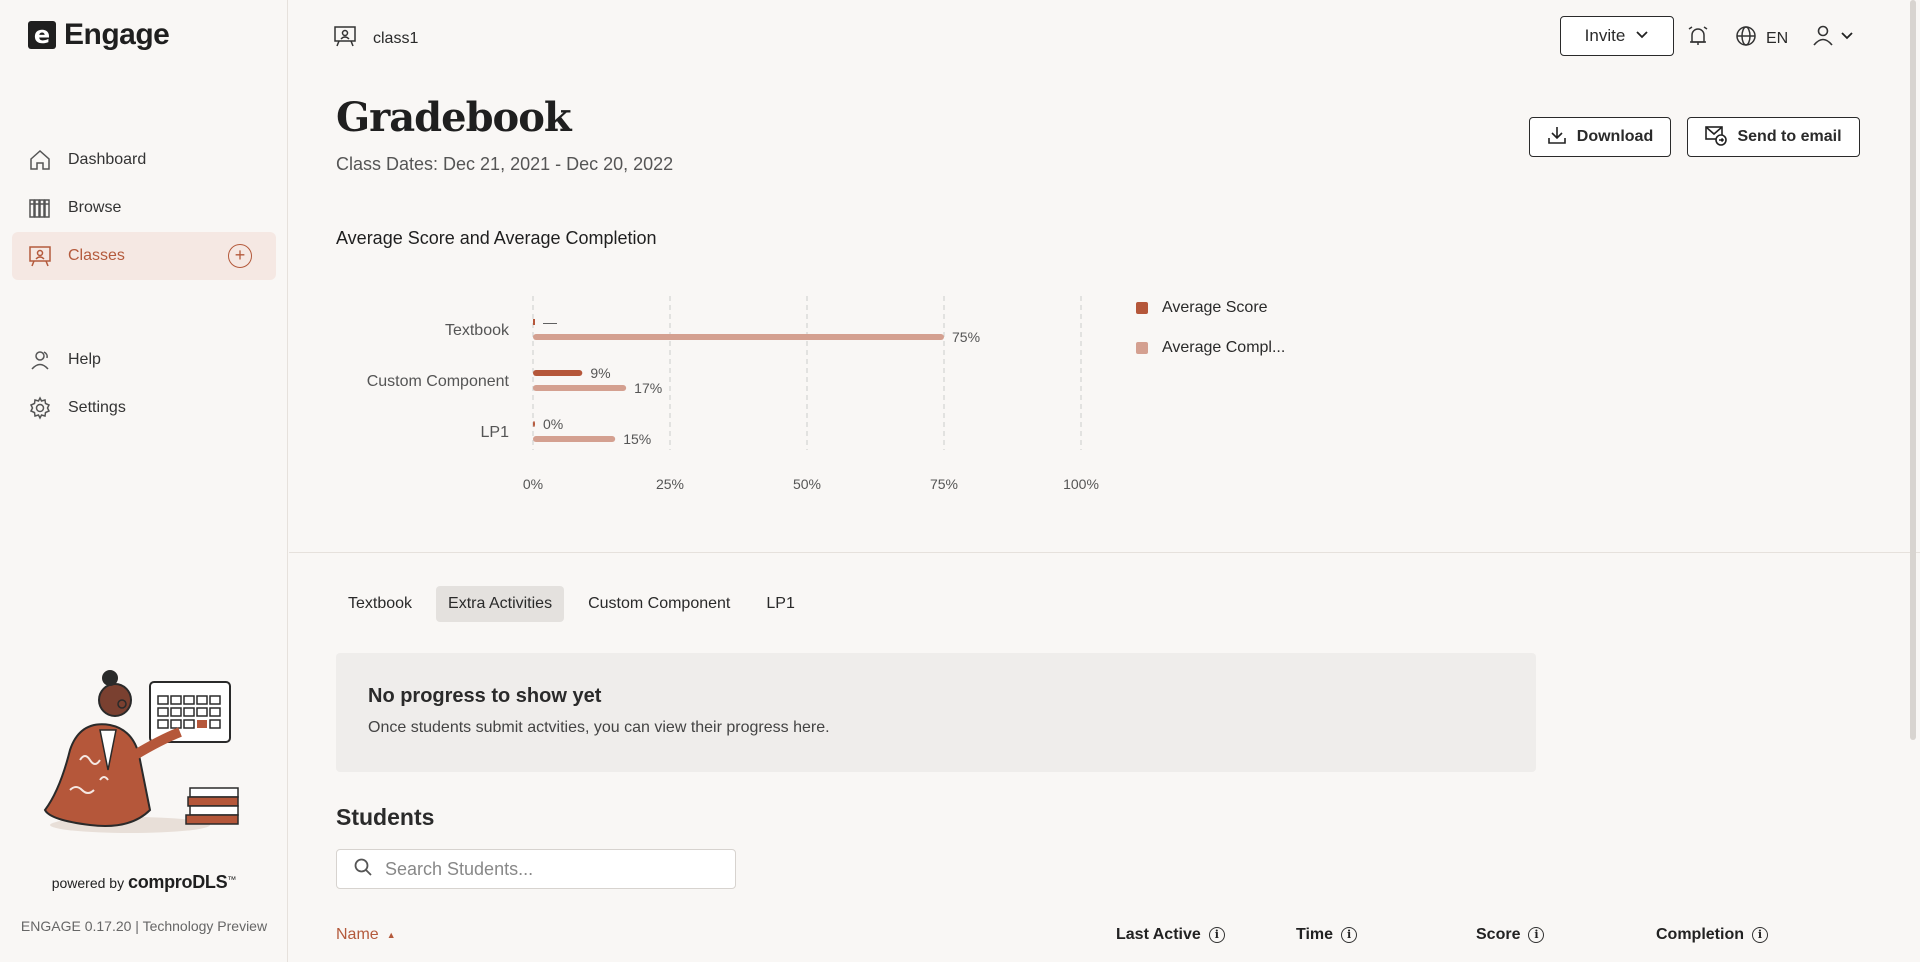  I want to click on teacher-illustration, so click(145, 752).